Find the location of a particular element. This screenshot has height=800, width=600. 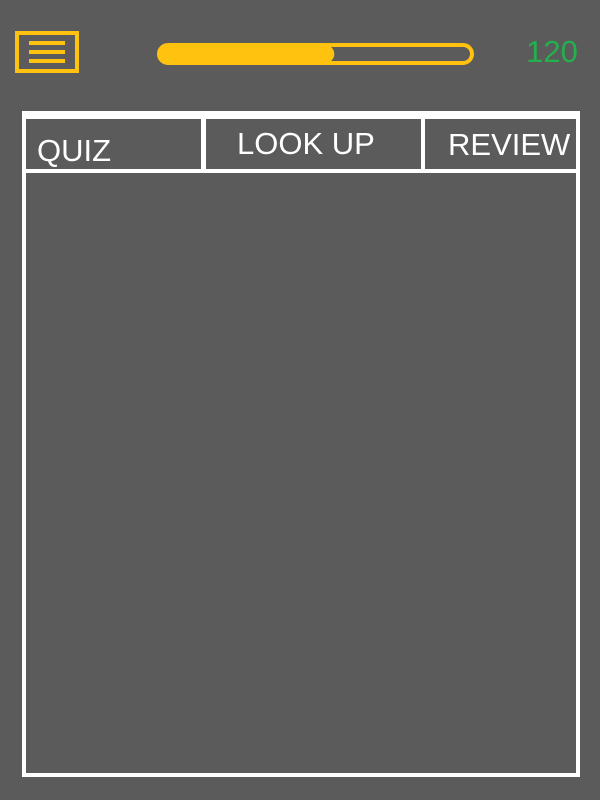

score-display: 120 is located at coordinates (552, 51).